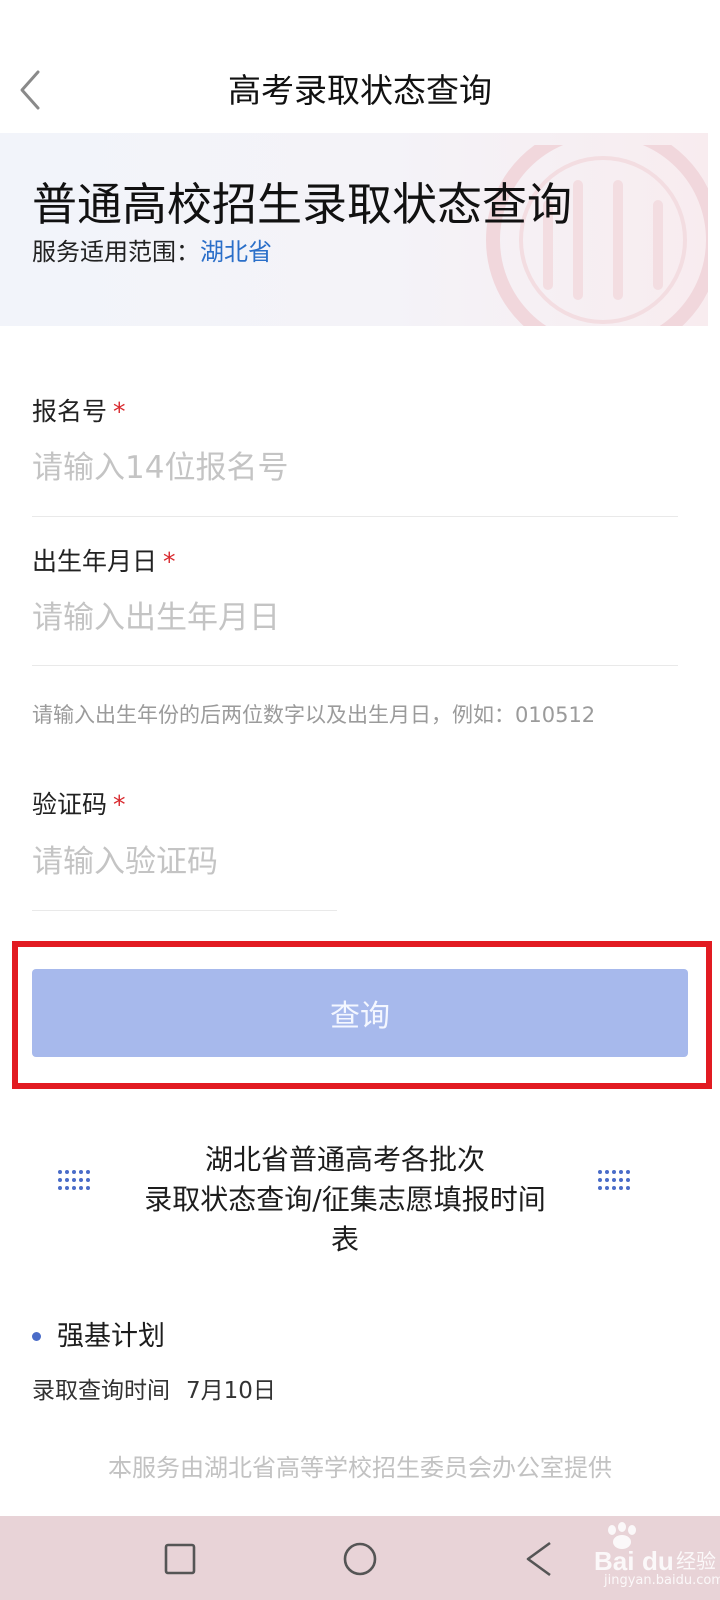 The image size is (720, 1600). Describe the element at coordinates (344, 1159) in the screenshot. I see `schedule-title-line: 湖北省普通高考各批次` at that location.